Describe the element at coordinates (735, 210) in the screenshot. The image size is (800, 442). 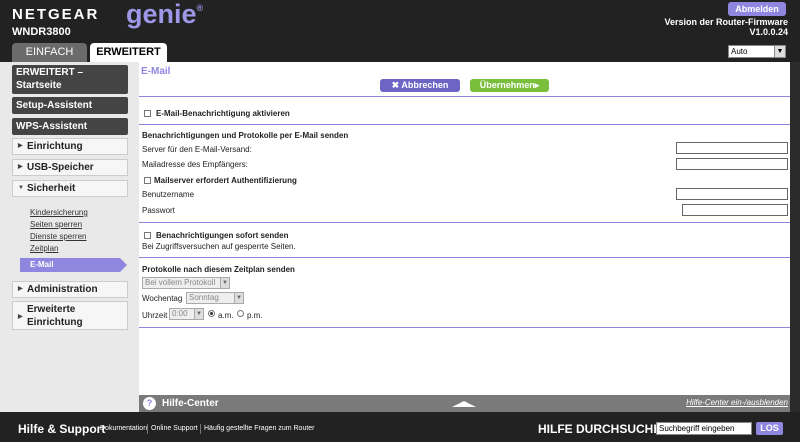
I see `password-input` at that location.